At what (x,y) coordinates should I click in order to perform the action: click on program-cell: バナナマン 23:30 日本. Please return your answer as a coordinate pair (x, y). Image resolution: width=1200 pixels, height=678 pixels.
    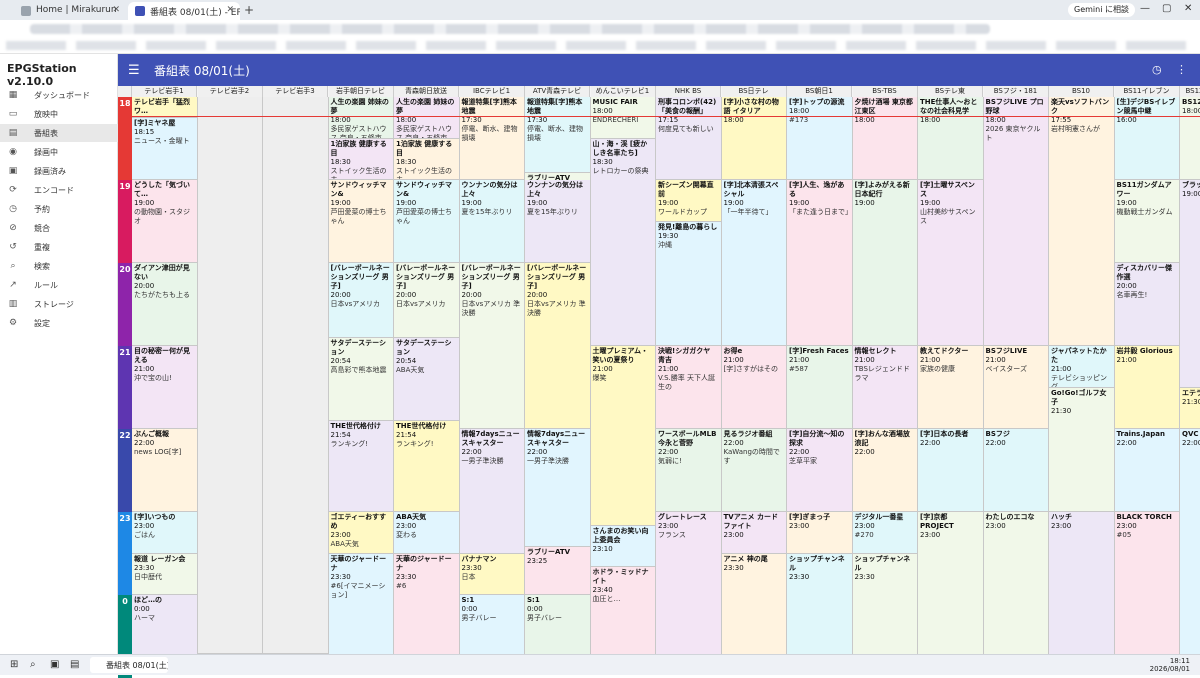
    Looking at the image, I should click on (492, 574).